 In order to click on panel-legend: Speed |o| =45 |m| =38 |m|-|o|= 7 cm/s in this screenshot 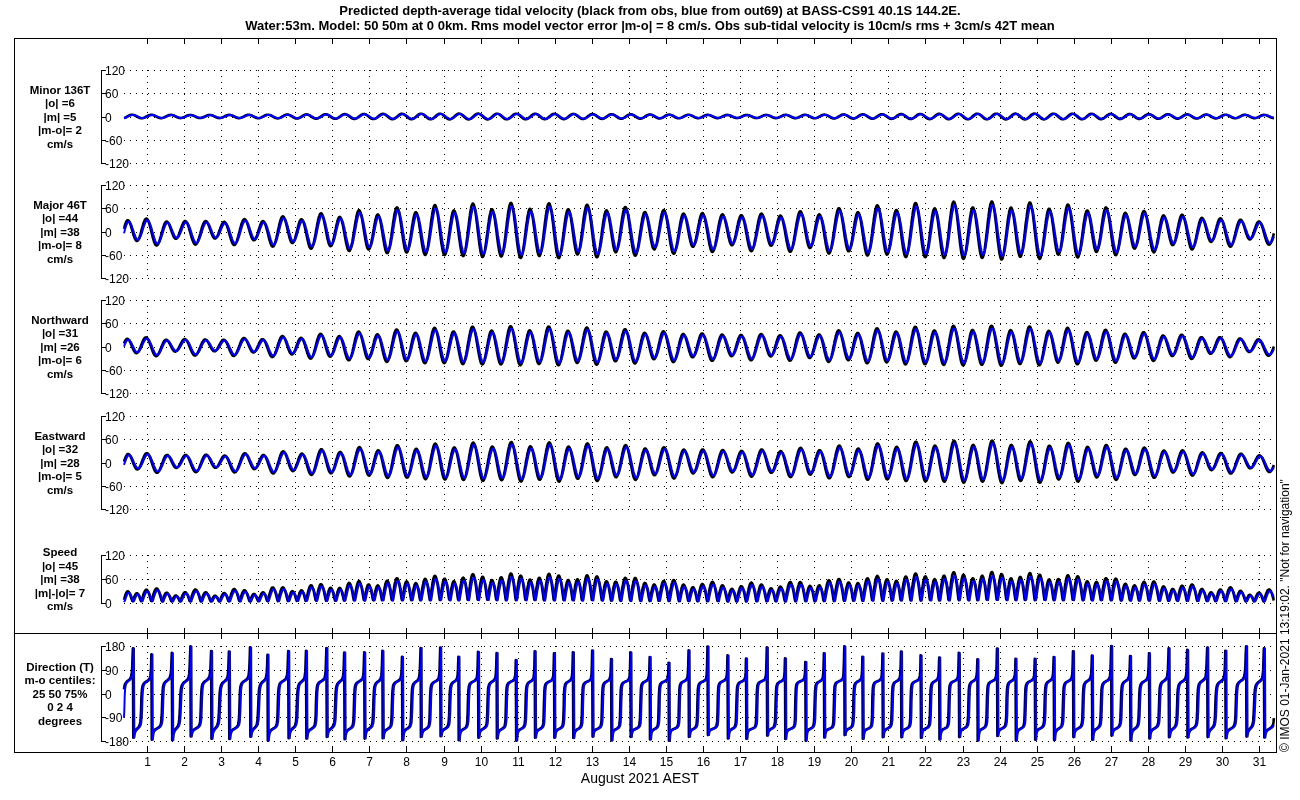, I will do `click(60, 579)`.